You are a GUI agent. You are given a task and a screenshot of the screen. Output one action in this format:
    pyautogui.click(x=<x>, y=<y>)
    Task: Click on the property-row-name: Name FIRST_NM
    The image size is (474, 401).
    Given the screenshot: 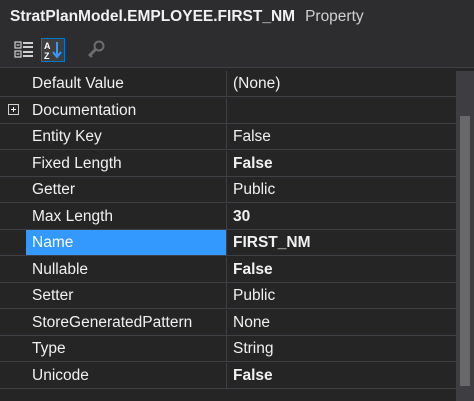 What is the action you would take?
    pyautogui.click(x=228, y=243)
    